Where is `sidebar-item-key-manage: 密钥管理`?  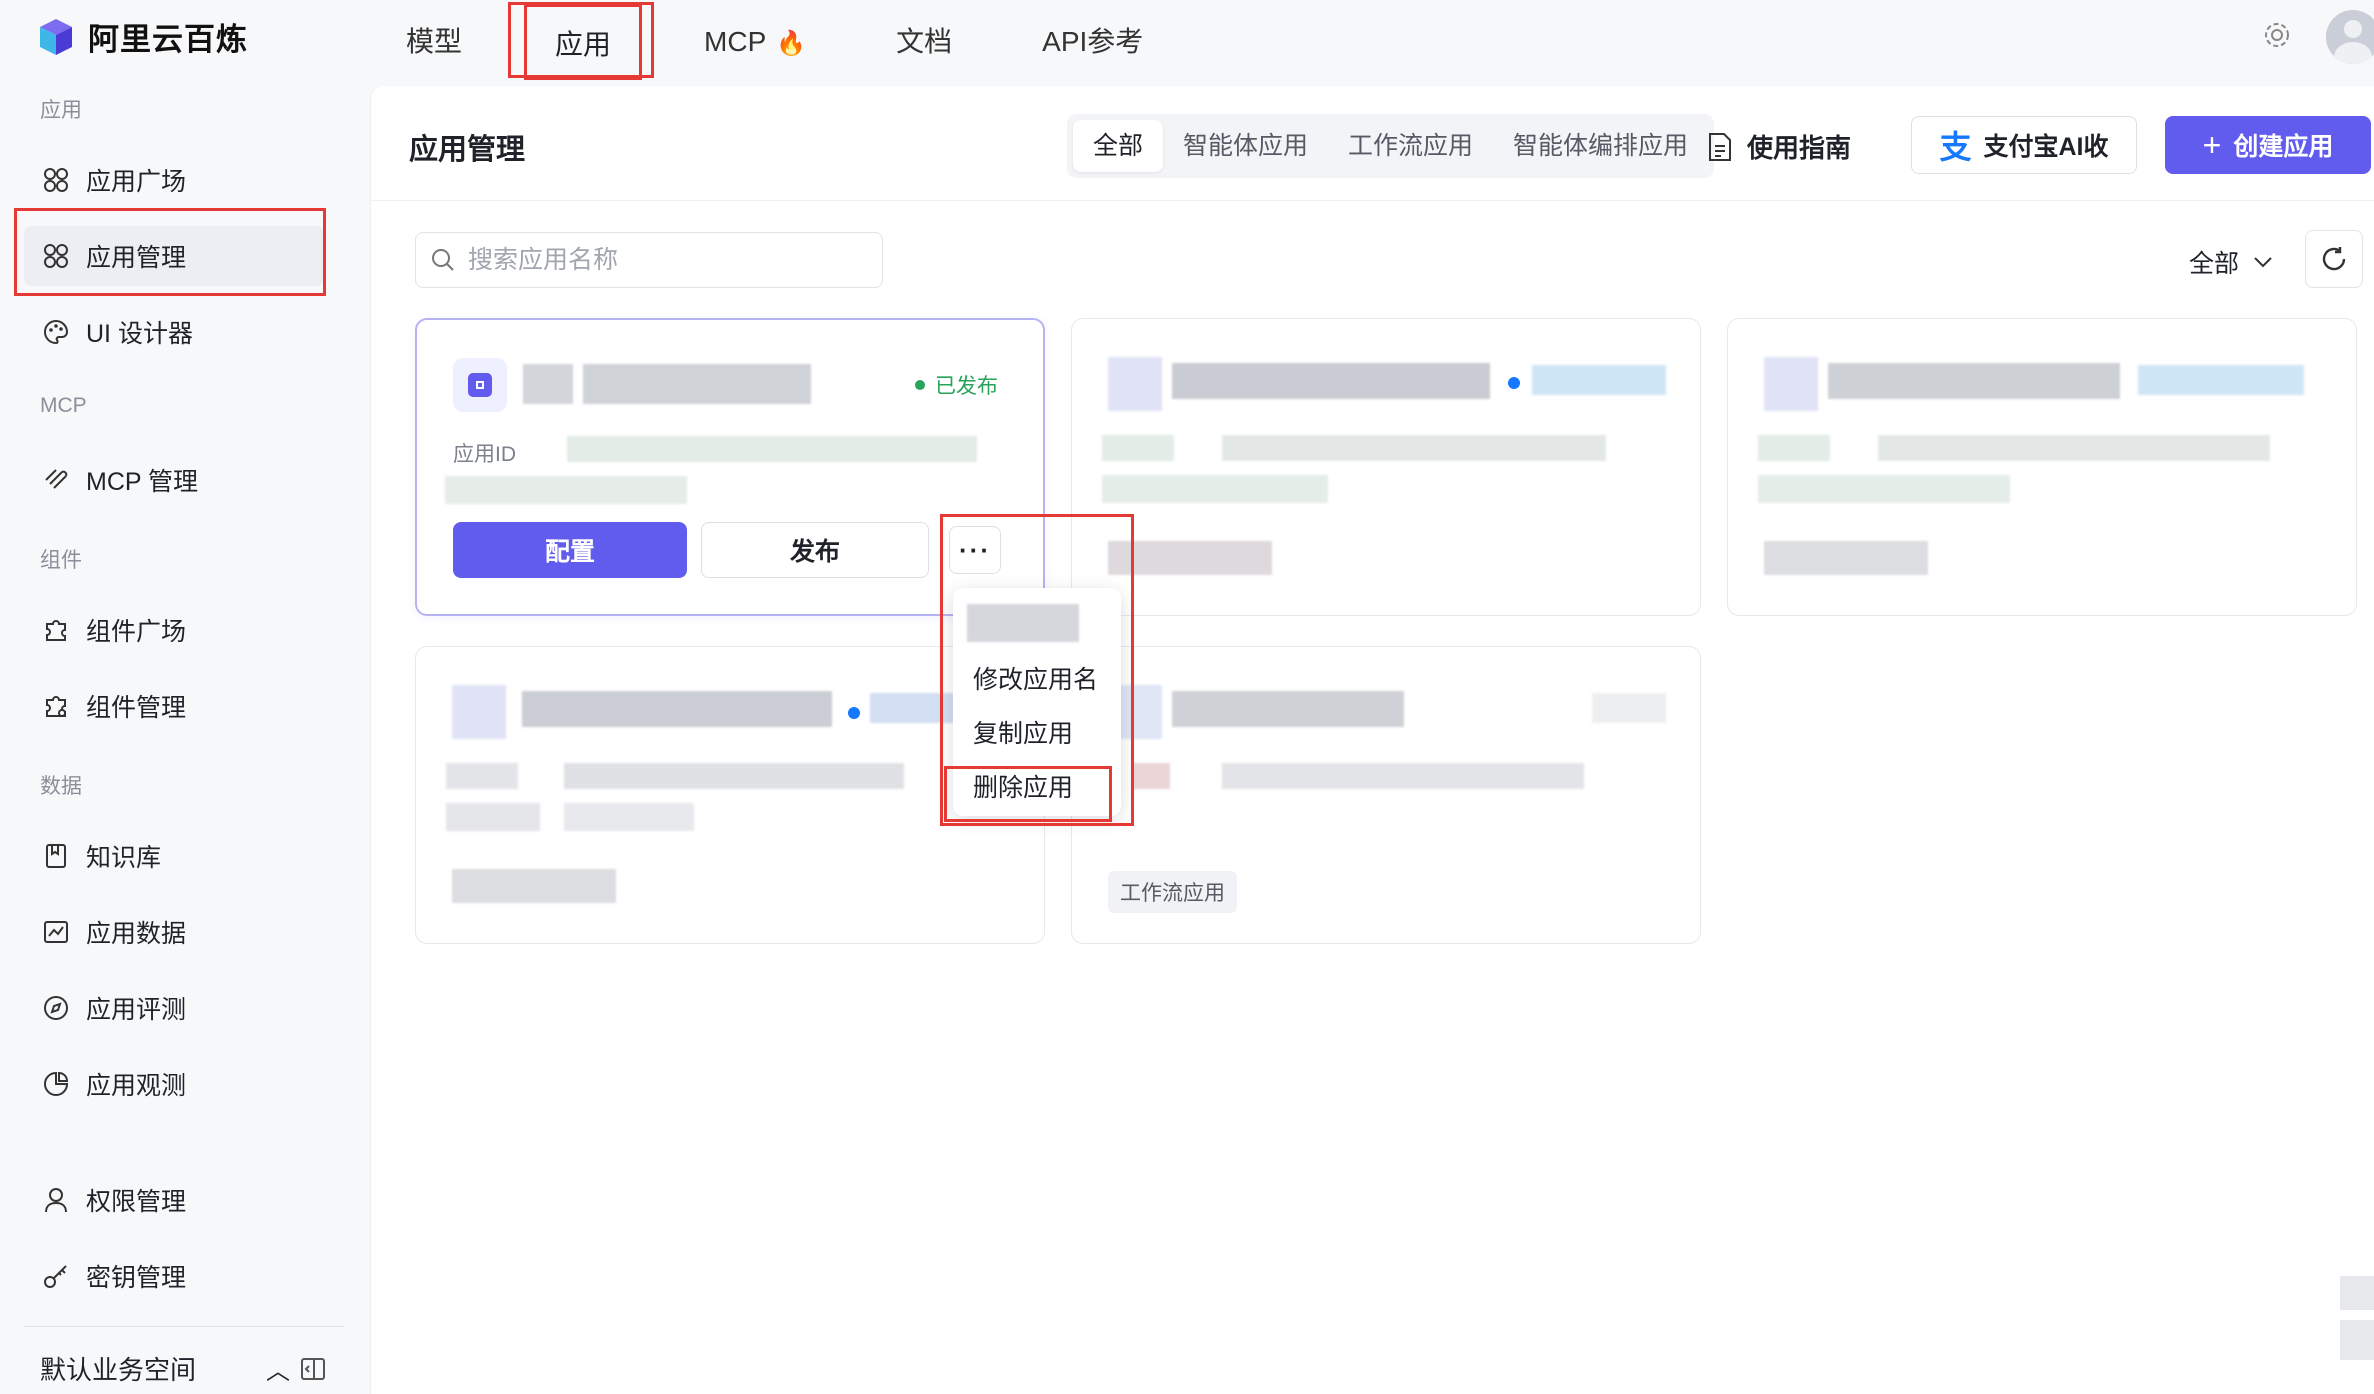 sidebar-item-key-manage: 密钥管理 is located at coordinates (174, 1276).